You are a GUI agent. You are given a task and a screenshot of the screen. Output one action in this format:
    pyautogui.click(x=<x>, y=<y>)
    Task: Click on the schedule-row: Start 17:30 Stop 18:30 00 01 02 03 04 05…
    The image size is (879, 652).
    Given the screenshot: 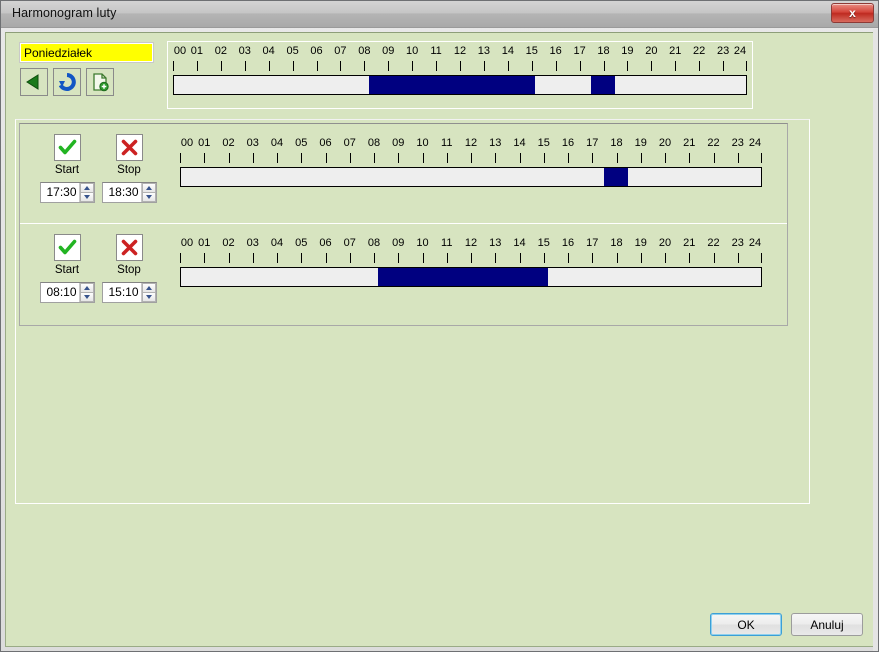 What is the action you would take?
    pyautogui.click(x=403, y=174)
    